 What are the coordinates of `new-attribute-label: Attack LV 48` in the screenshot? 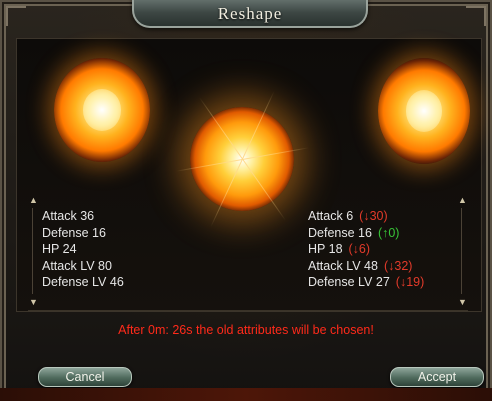 It's located at (343, 265).